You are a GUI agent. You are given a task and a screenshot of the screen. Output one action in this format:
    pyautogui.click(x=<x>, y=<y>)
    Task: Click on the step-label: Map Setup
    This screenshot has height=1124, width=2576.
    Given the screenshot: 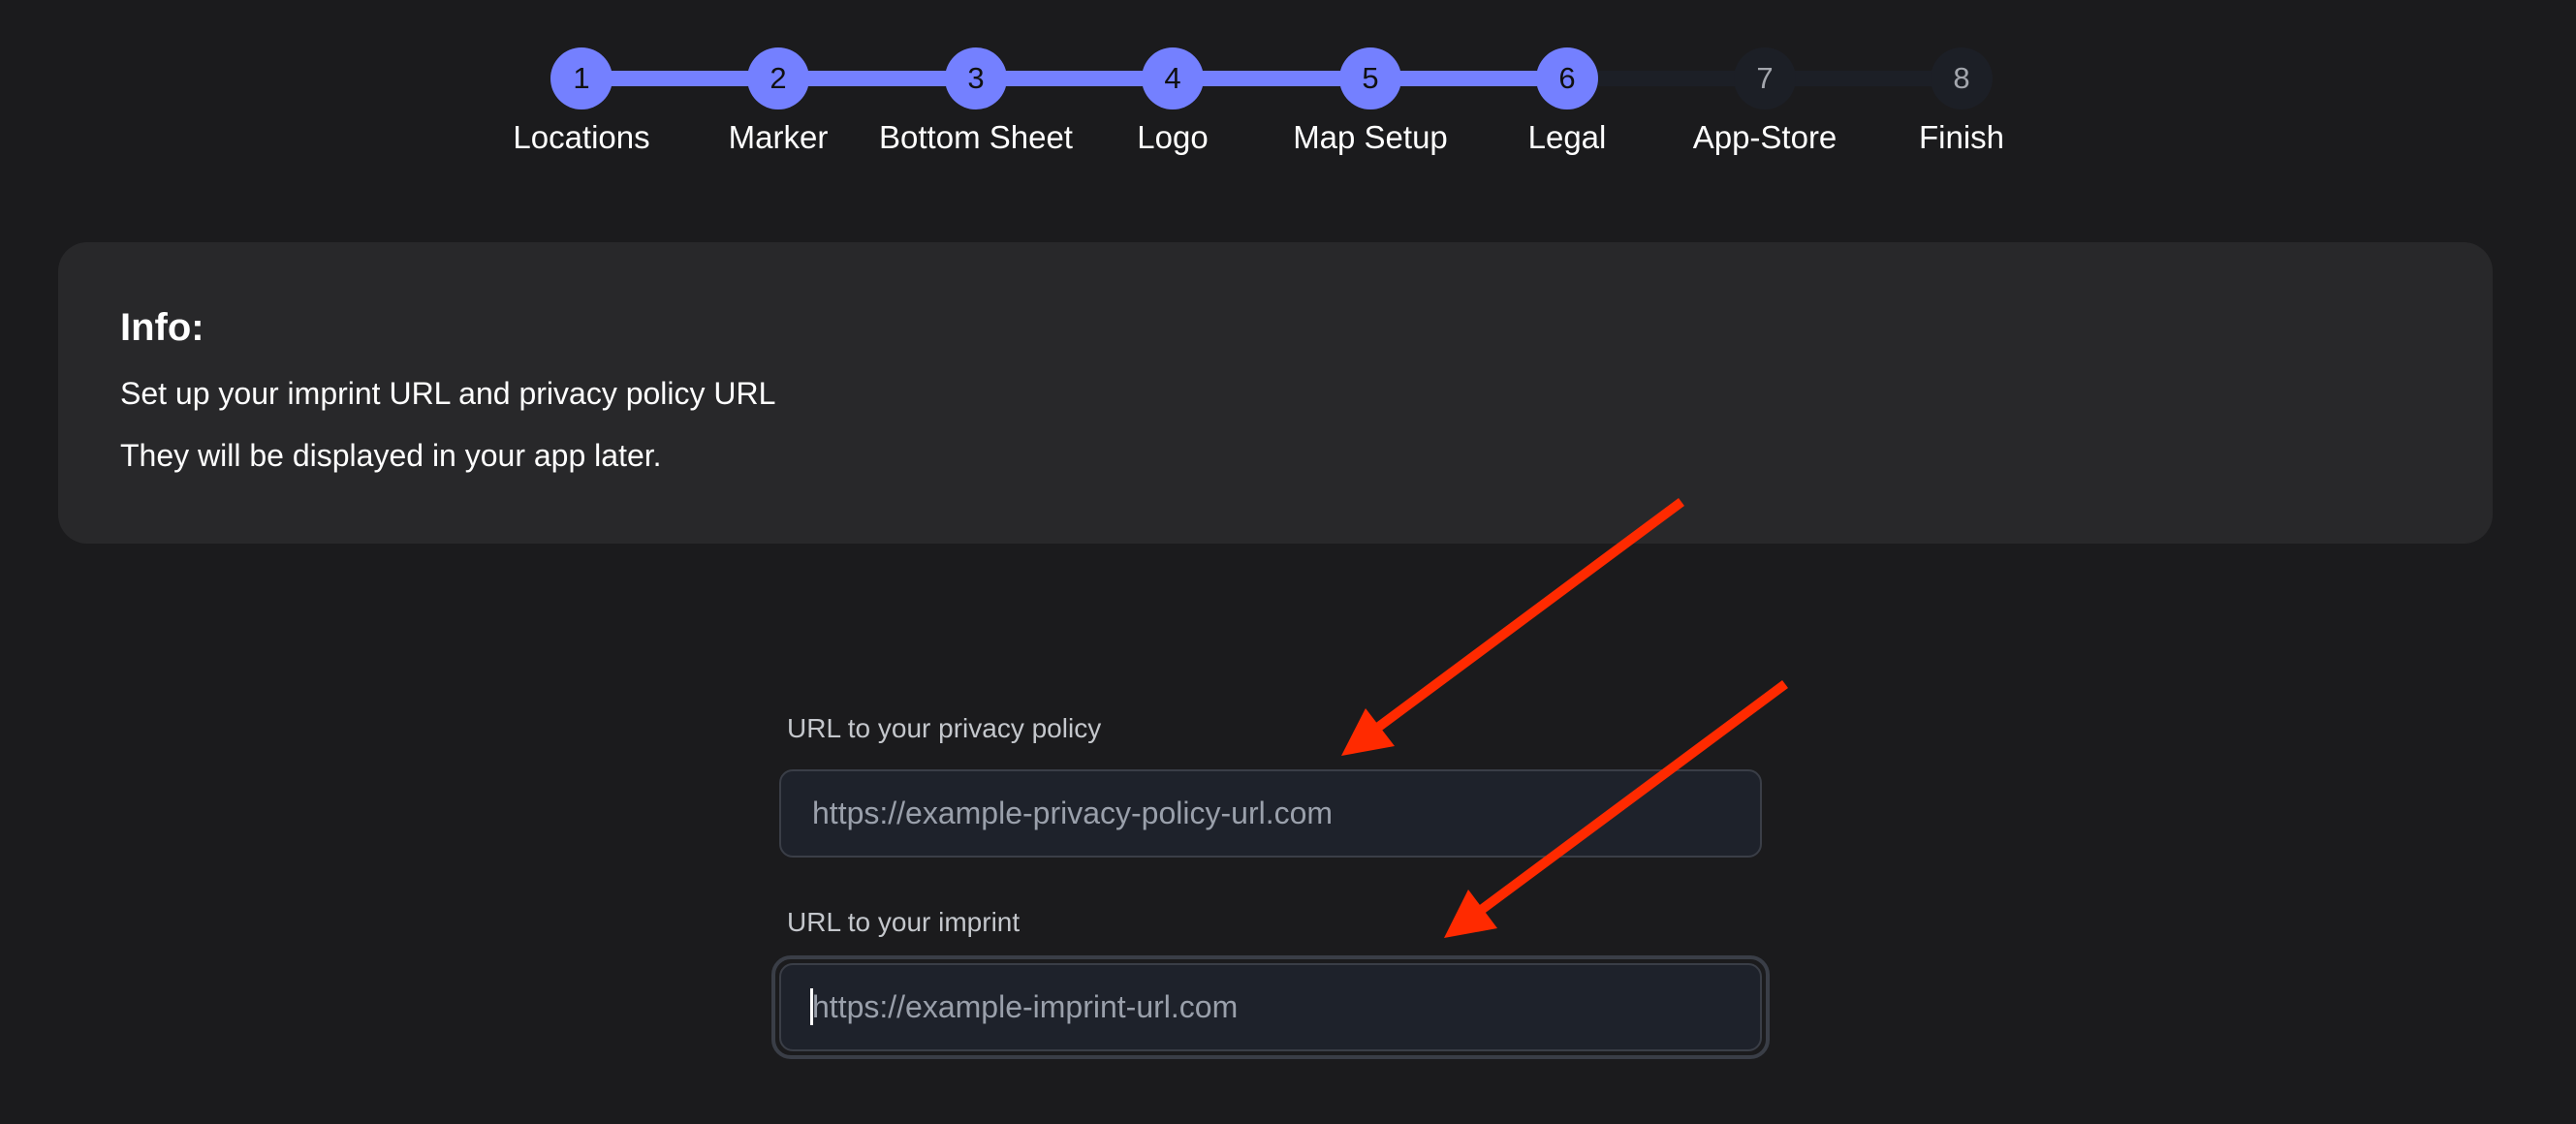 What is the action you would take?
    pyautogui.click(x=1370, y=137)
    